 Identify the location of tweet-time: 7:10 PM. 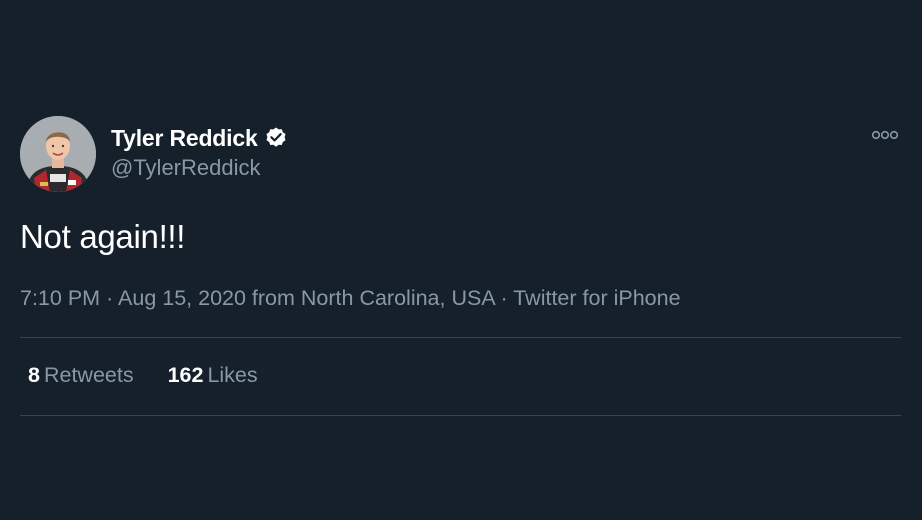
(60, 298).